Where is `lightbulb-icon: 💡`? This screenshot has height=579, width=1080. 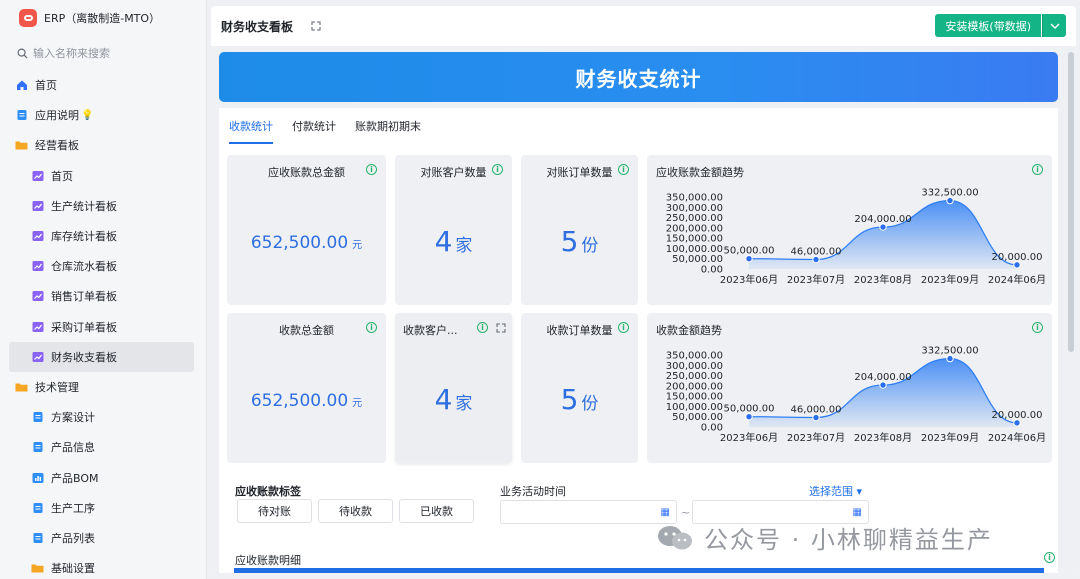 lightbulb-icon: 💡 is located at coordinates (87, 115).